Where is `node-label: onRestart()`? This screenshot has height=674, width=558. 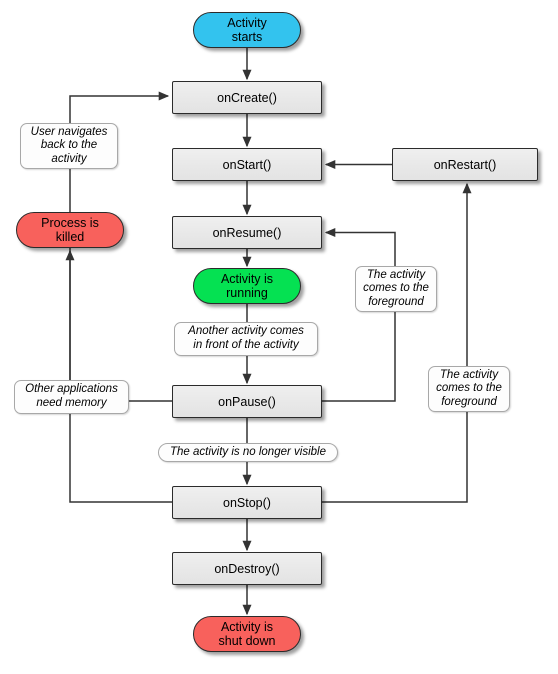 node-label: onRestart() is located at coordinates (465, 164).